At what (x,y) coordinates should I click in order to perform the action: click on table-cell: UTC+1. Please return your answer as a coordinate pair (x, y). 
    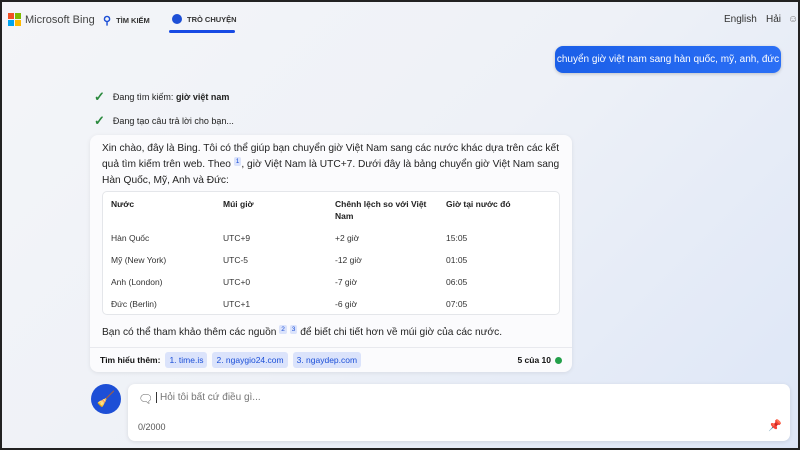
    Looking at the image, I should click on (237, 304).